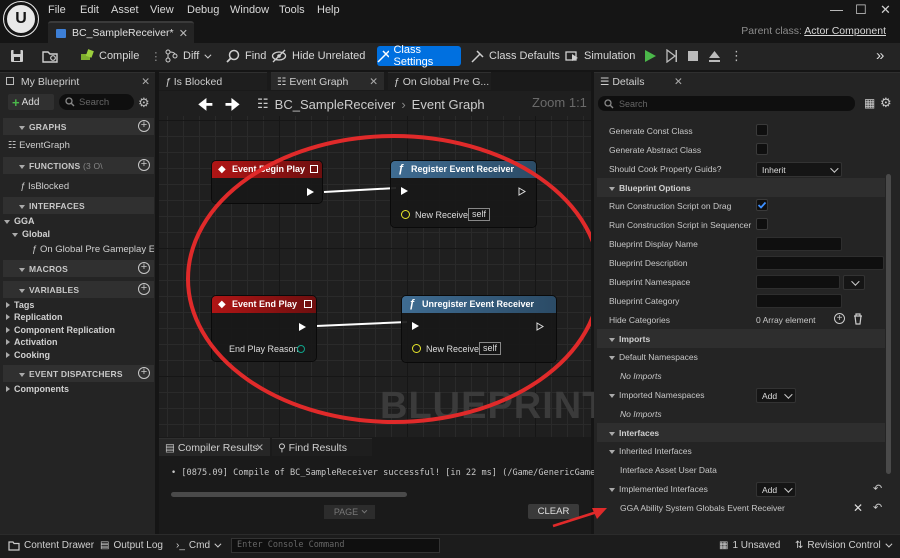  What do you see at coordinates (799, 301) in the screenshot?
I see `category-field` at bounding box center [799, 301].